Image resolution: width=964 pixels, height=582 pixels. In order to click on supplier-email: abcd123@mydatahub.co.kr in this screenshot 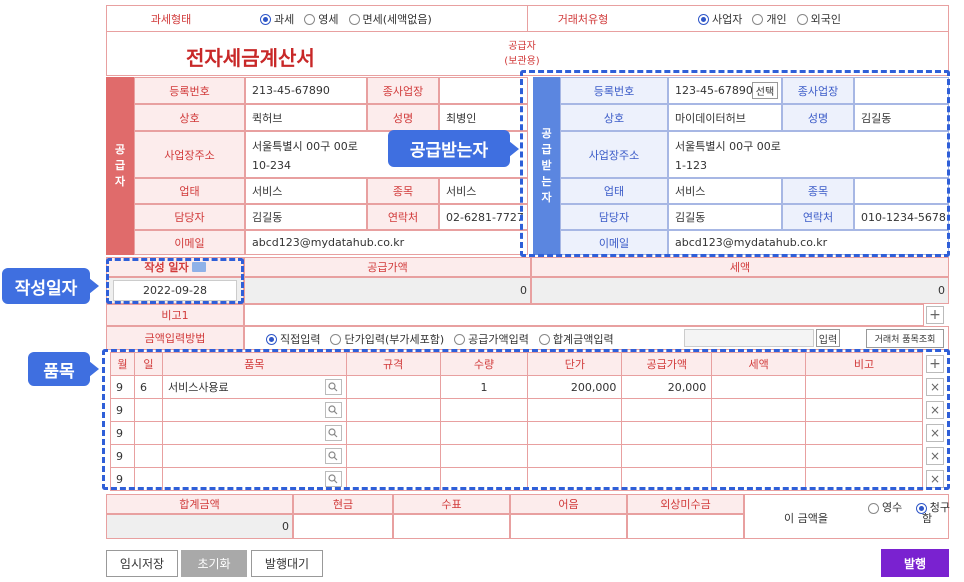, I will do `click(386, 242)`.